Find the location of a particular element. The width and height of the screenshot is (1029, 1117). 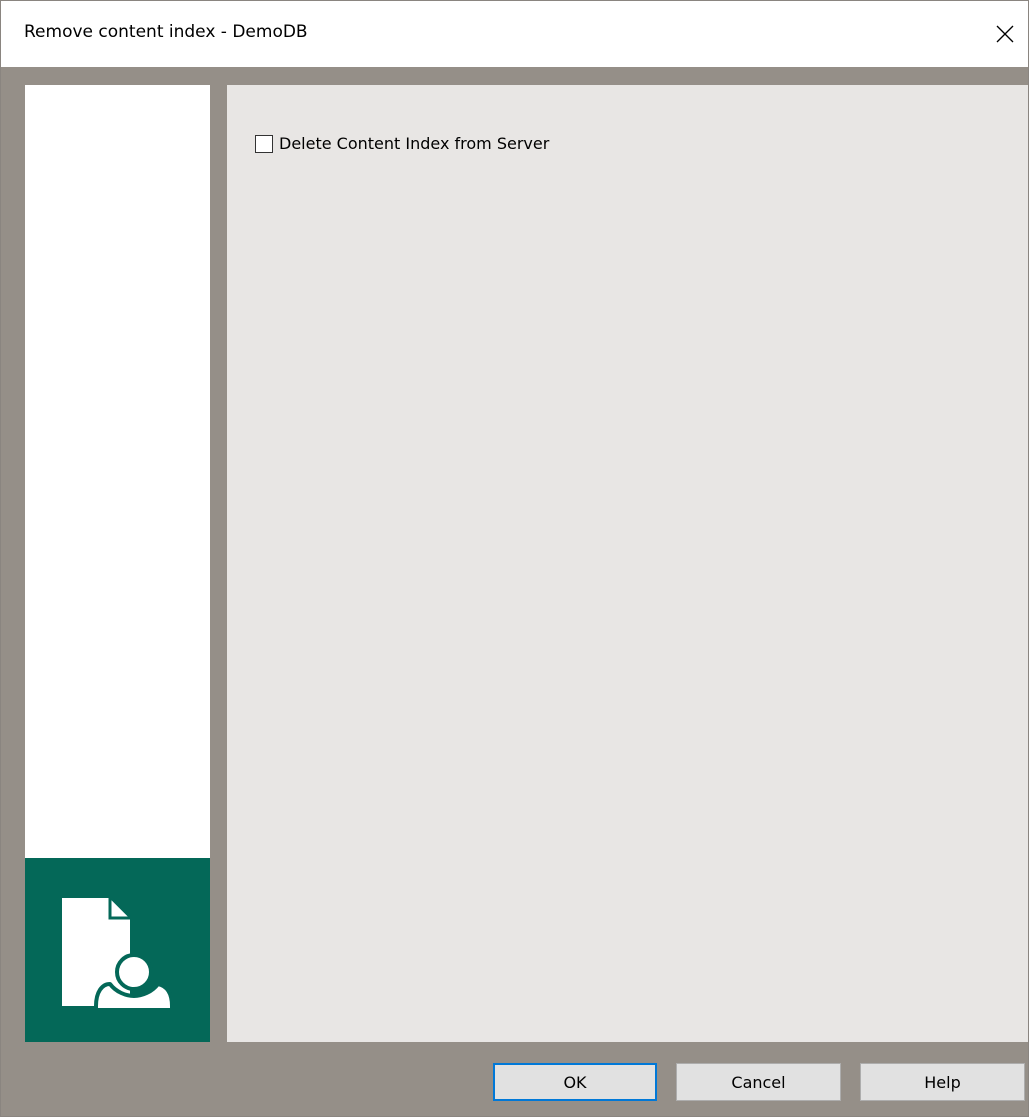

close-icon is located at coordinates (1005, 34).